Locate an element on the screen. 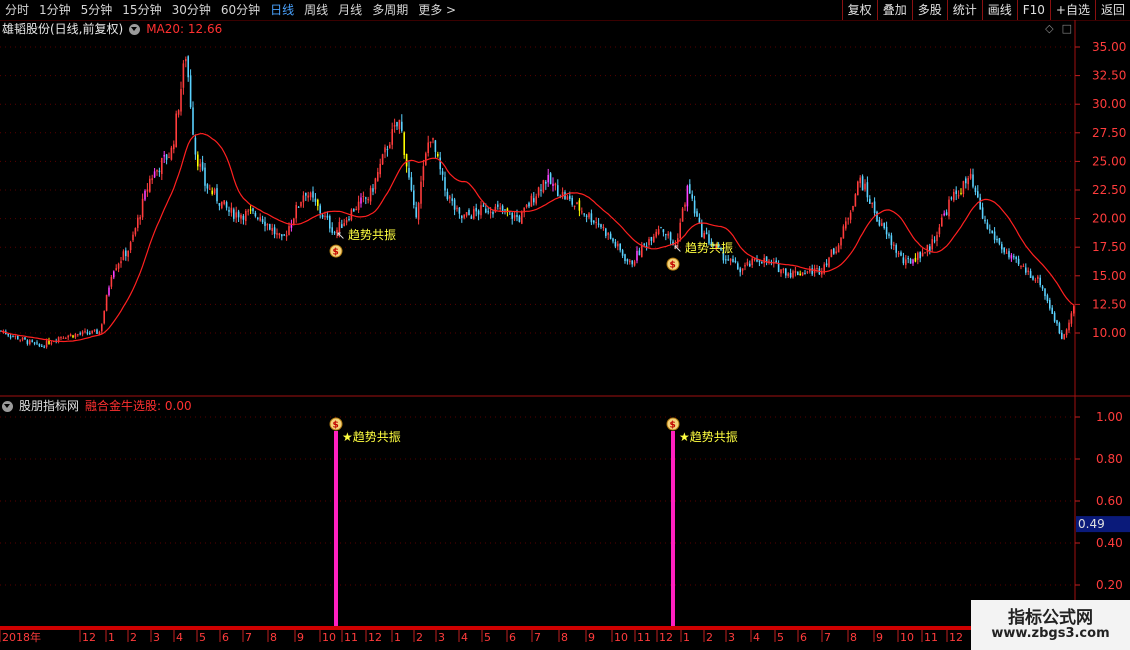 The width and height of the screenshot is (1130, 650). x-tick-label: 4 is located at coordinates (464, 637).